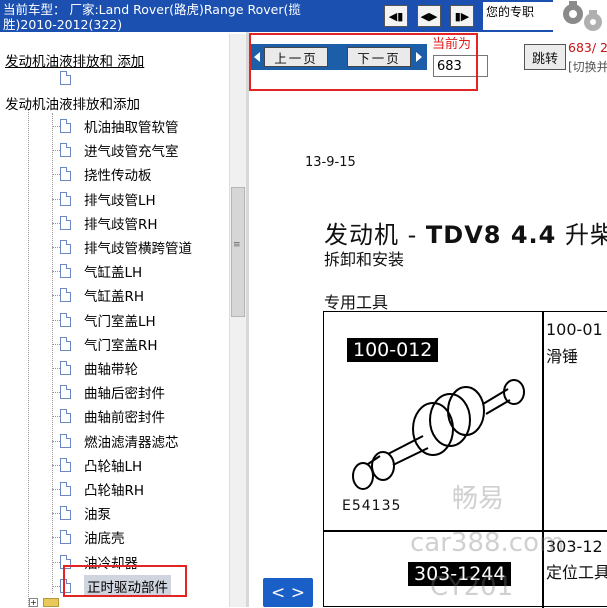 This screenshot has height=608, width=607. What do you see at coordinates (587, 66) in the screenshot?
I see `switch-hint: [切换并` at bounding box center [587, 66].